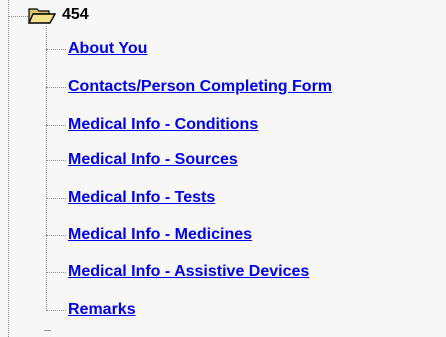 This screenshot has height=337, width=446. I want to click on open-folder-icon, so click(42, 16).